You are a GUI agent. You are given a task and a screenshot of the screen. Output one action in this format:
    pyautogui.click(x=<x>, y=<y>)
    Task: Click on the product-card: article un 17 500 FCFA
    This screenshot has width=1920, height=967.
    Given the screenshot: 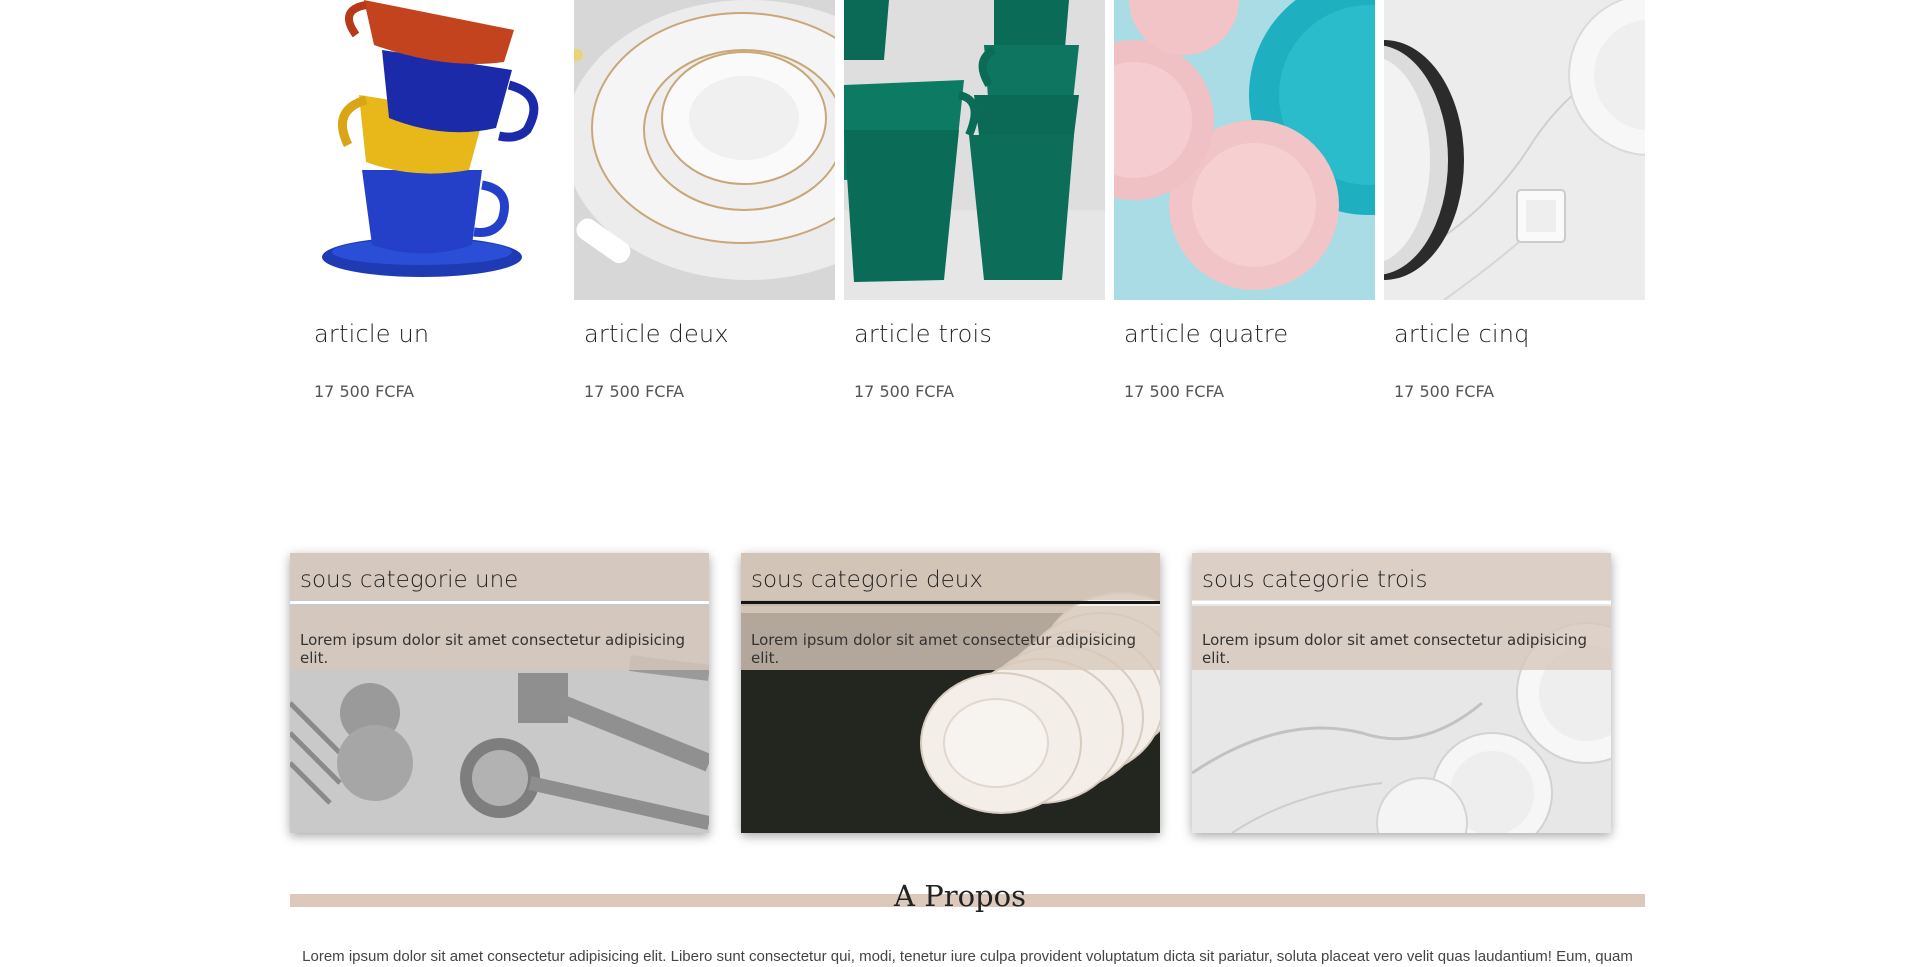 What is the action you would take?
    pyautogui.click(x=434, y=210)
    